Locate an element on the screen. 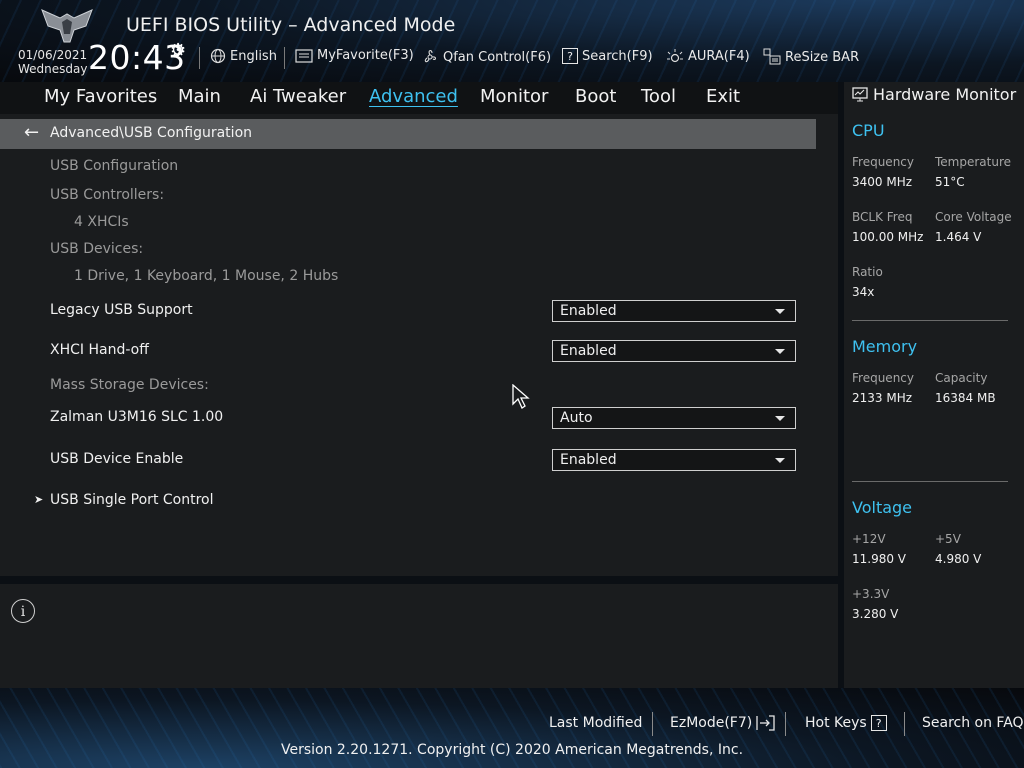 The width and height of the screenshot is (1024, 768). hardware-monitor-label: Hardware Monitor is located at coordinates (945, 94).